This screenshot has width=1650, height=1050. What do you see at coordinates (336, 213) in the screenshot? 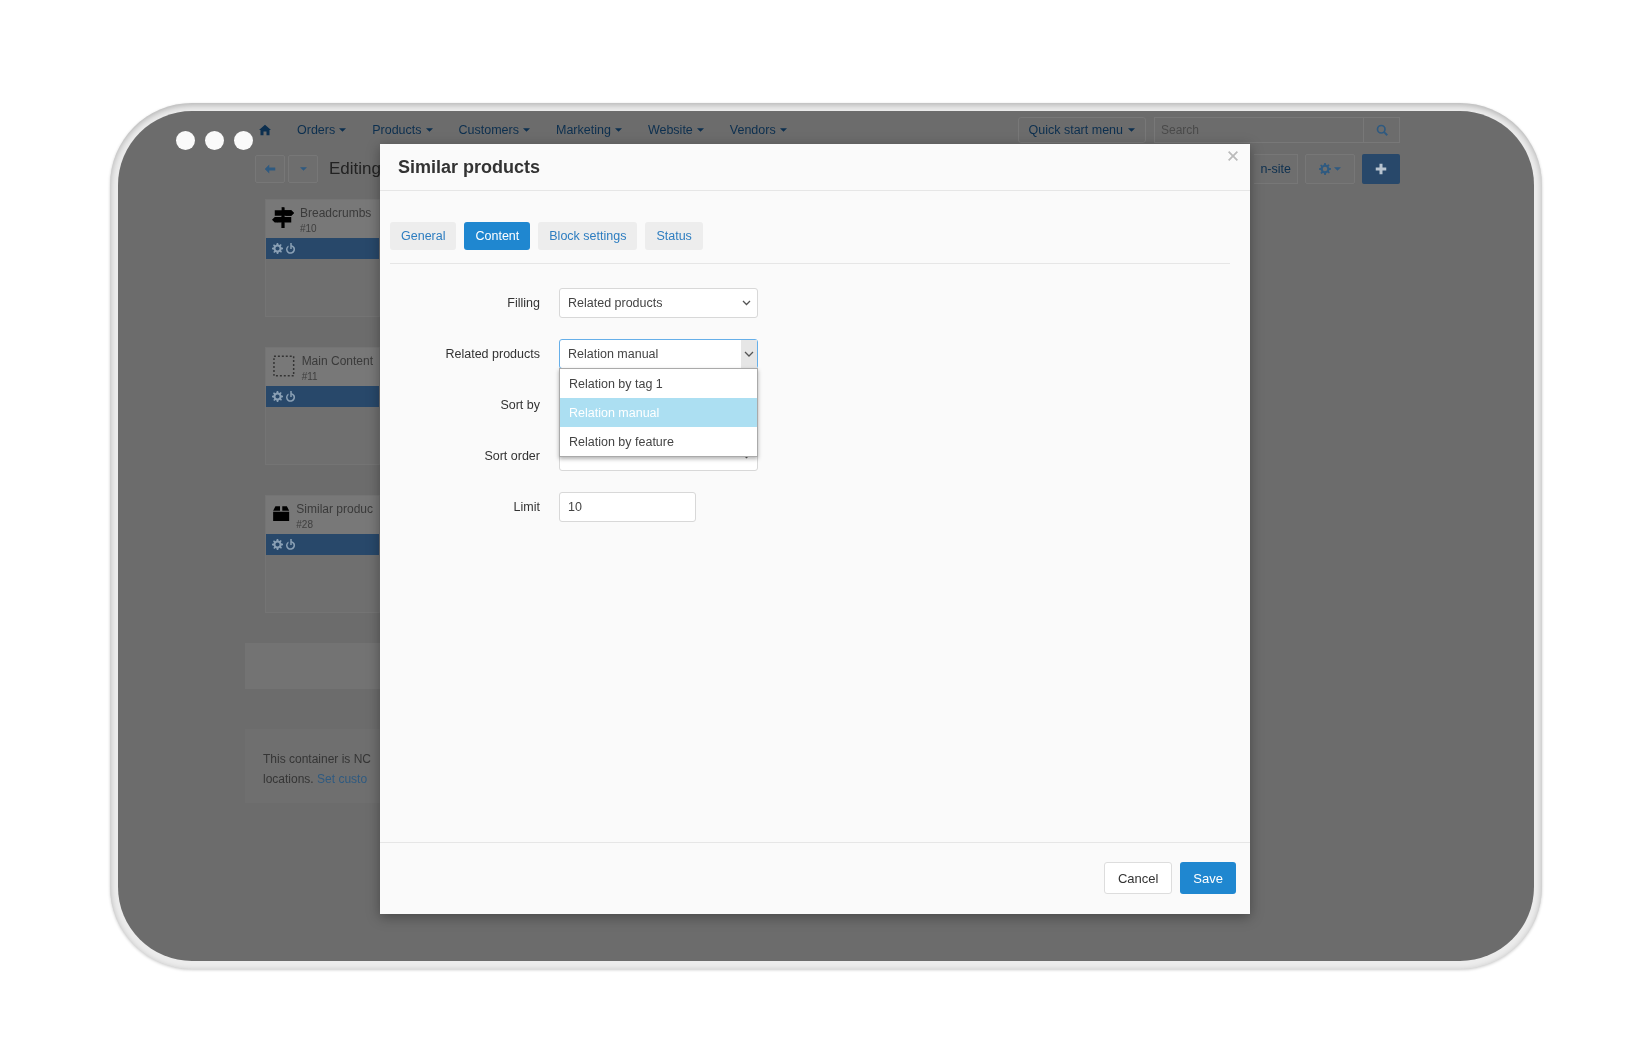
I see `block-name: Breadcrumbs` at bounding box center [336, 213].